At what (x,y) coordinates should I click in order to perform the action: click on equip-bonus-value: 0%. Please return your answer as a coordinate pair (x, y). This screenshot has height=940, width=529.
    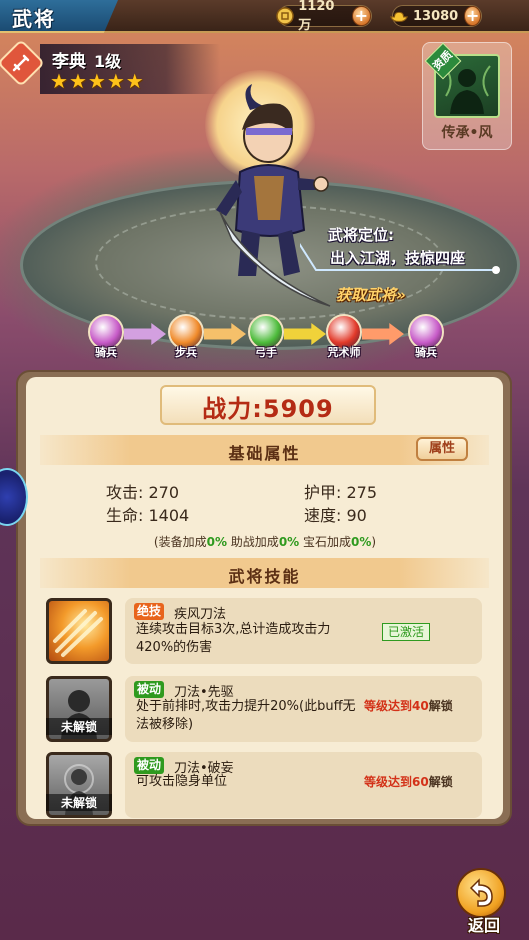
    Looking at the image, I should click on (216, 542).